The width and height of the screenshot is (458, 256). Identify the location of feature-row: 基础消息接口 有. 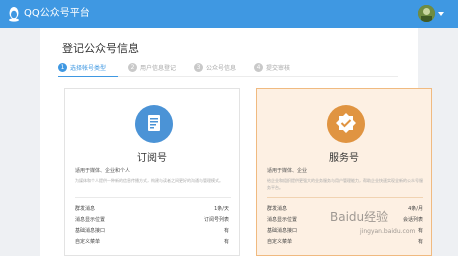
(153, 232).